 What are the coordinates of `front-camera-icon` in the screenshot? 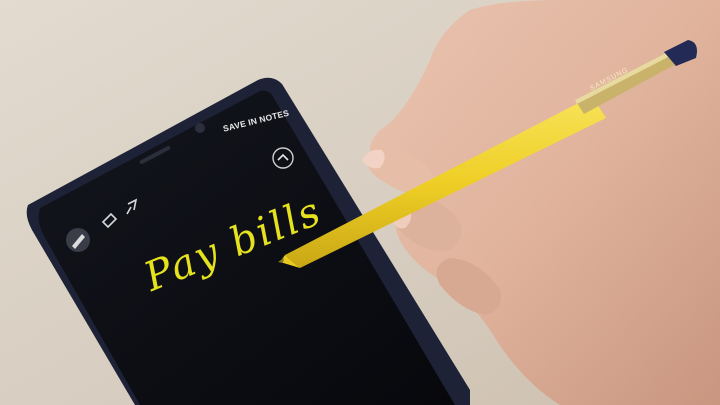 It's located at (200, 128).